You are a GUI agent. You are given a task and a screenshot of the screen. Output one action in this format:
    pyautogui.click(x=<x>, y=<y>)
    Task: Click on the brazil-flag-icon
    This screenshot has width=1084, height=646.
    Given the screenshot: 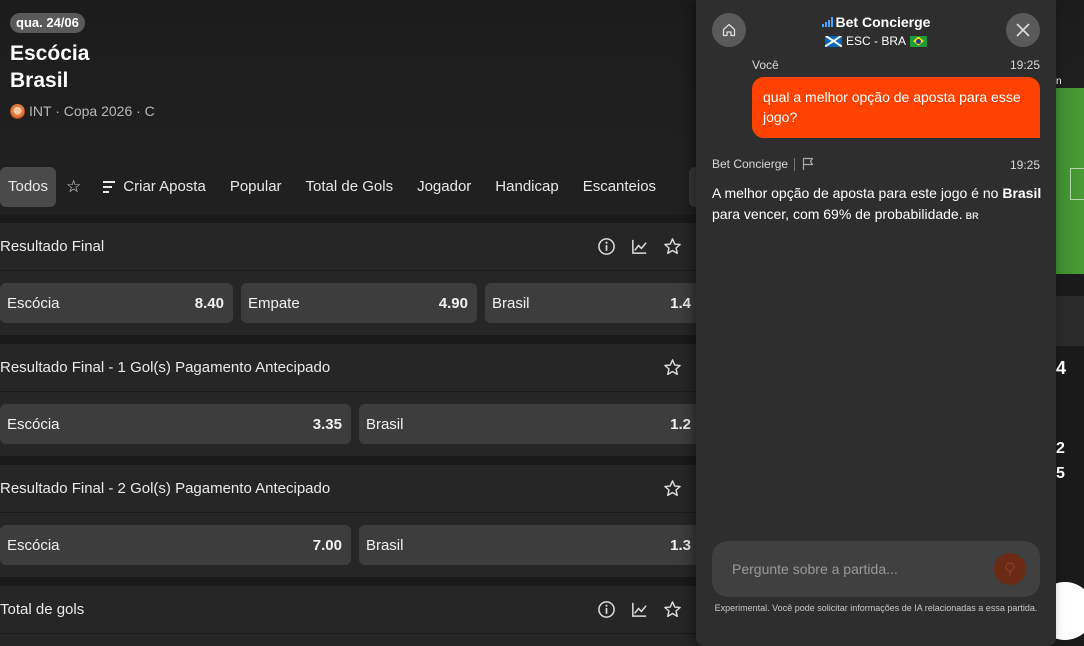 What is the action you would take?
    pyautogui.click(x=918, y=41)
    